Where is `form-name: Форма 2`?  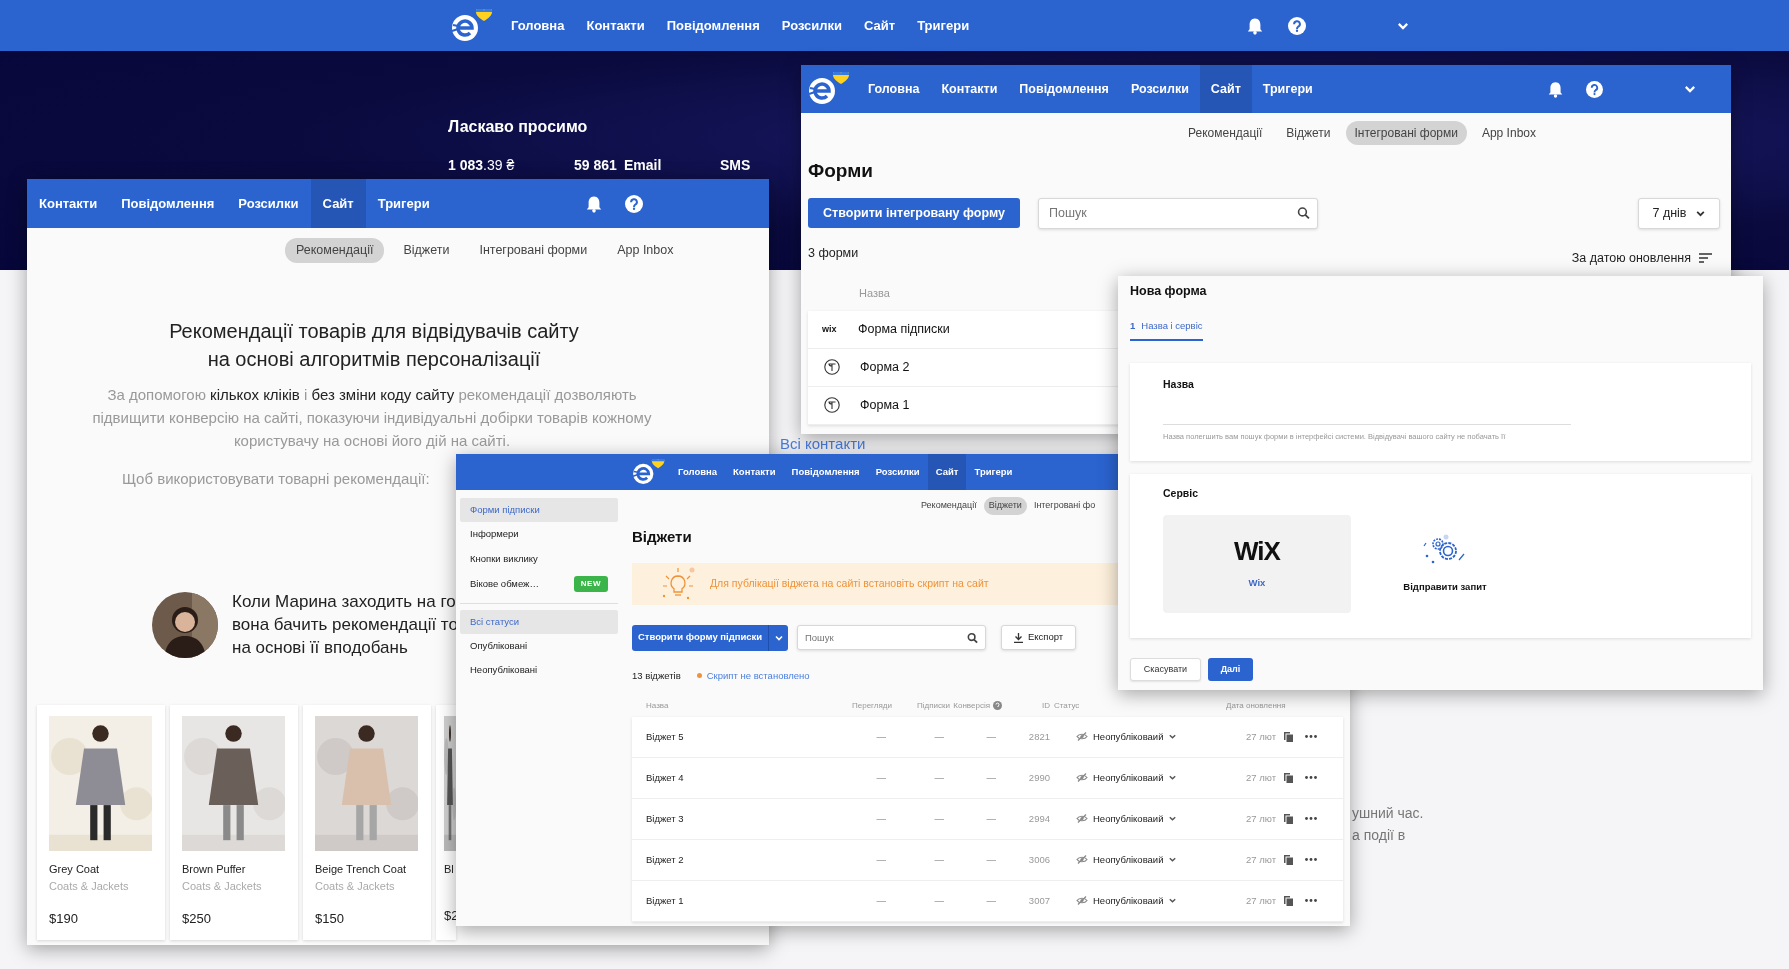 form-name: Форма 2 is located at coordinates (885, 367).